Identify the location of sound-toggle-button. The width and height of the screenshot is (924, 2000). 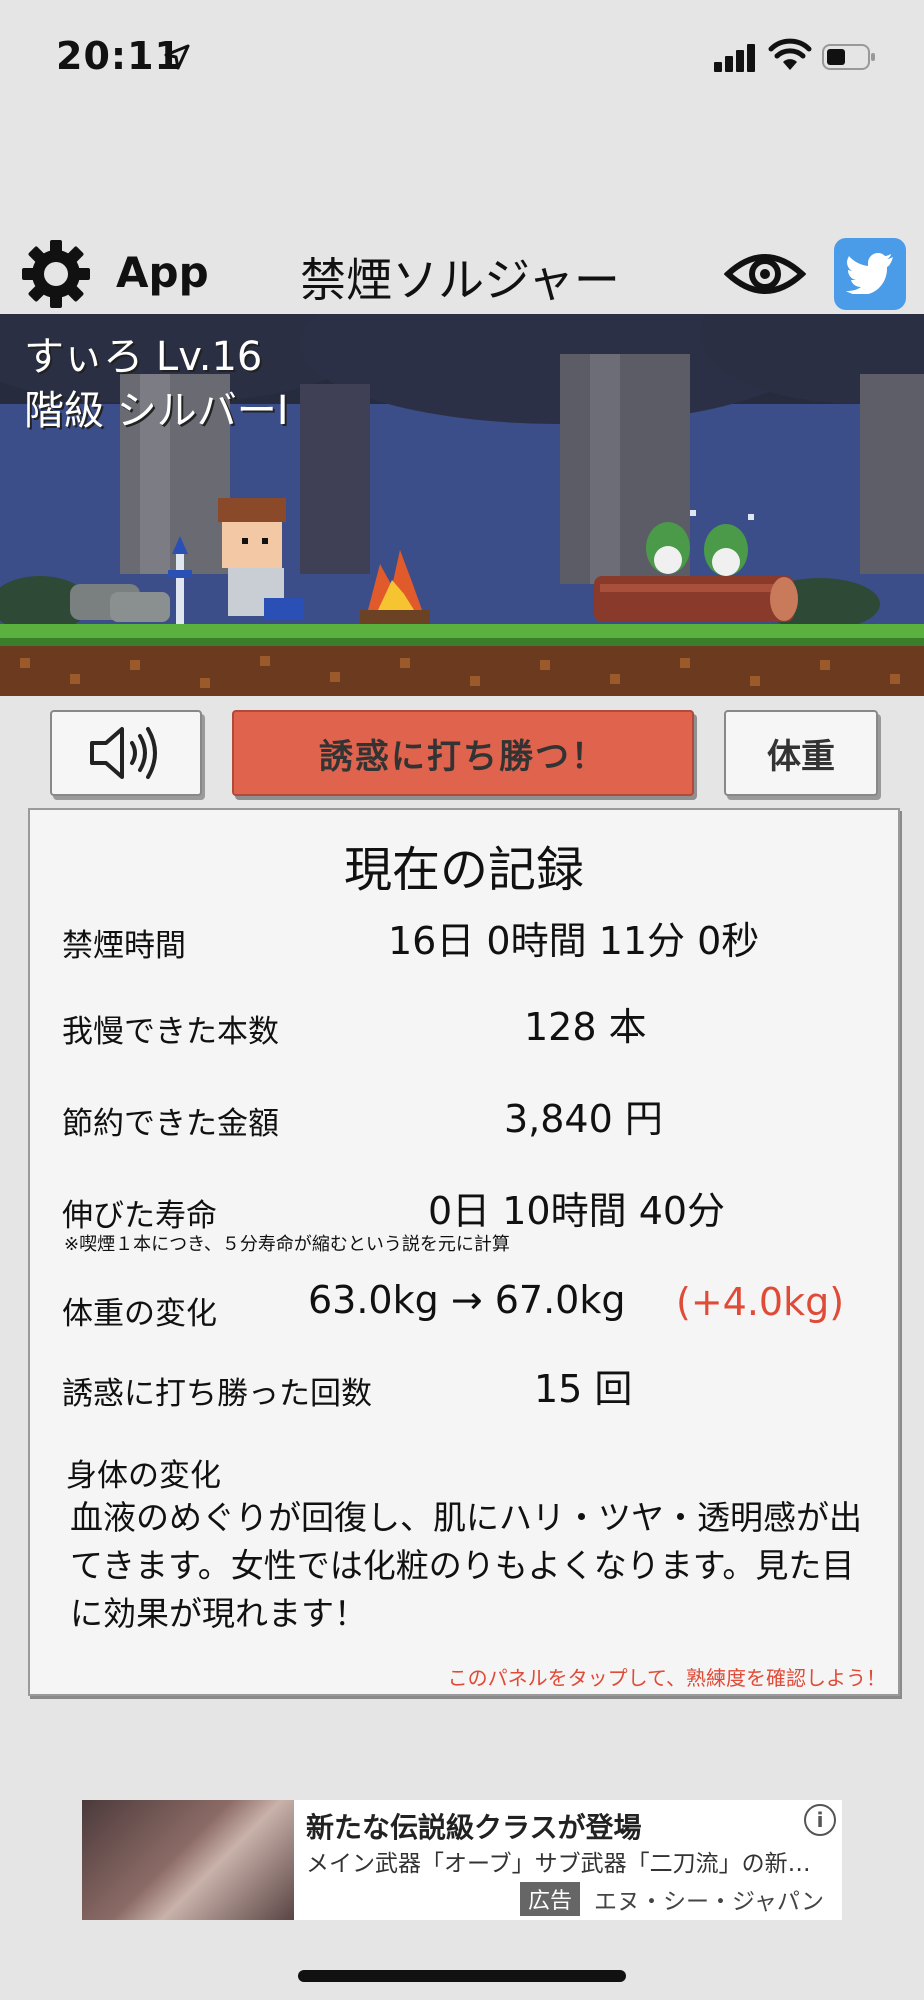
(126, 753).